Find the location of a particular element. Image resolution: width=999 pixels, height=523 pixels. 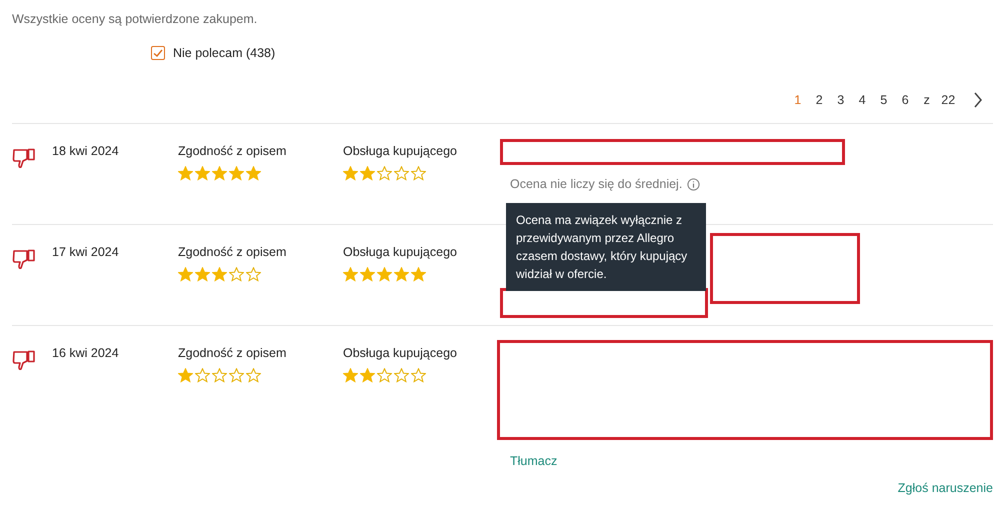

page-link: 5 is located at coordinates (883, 100).